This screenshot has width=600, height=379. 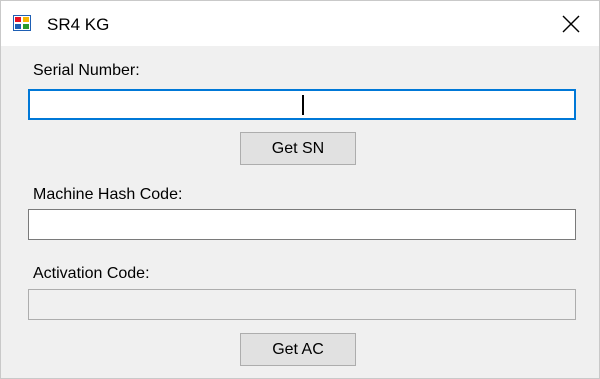 I want to click on close-icon, so click(x=571, y=23).